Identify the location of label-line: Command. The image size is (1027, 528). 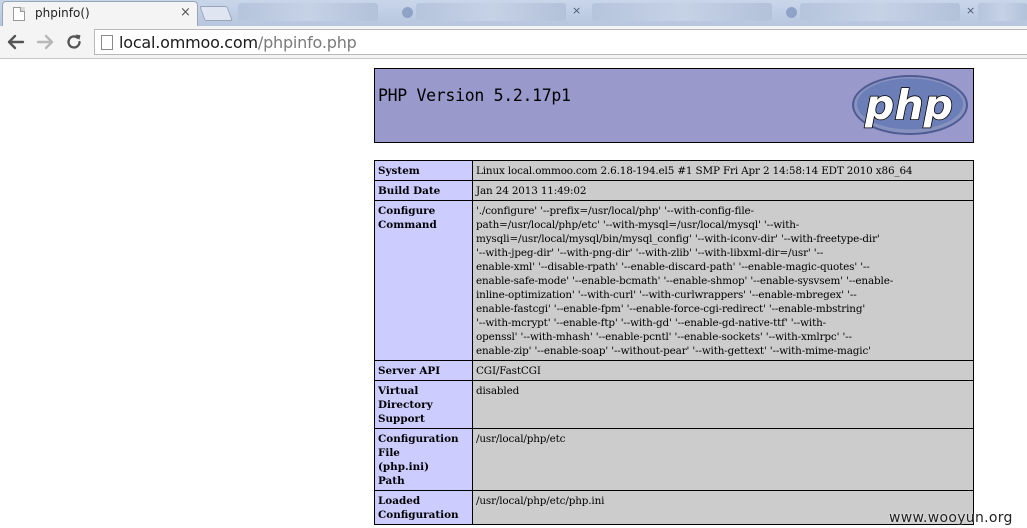
(407, 225).